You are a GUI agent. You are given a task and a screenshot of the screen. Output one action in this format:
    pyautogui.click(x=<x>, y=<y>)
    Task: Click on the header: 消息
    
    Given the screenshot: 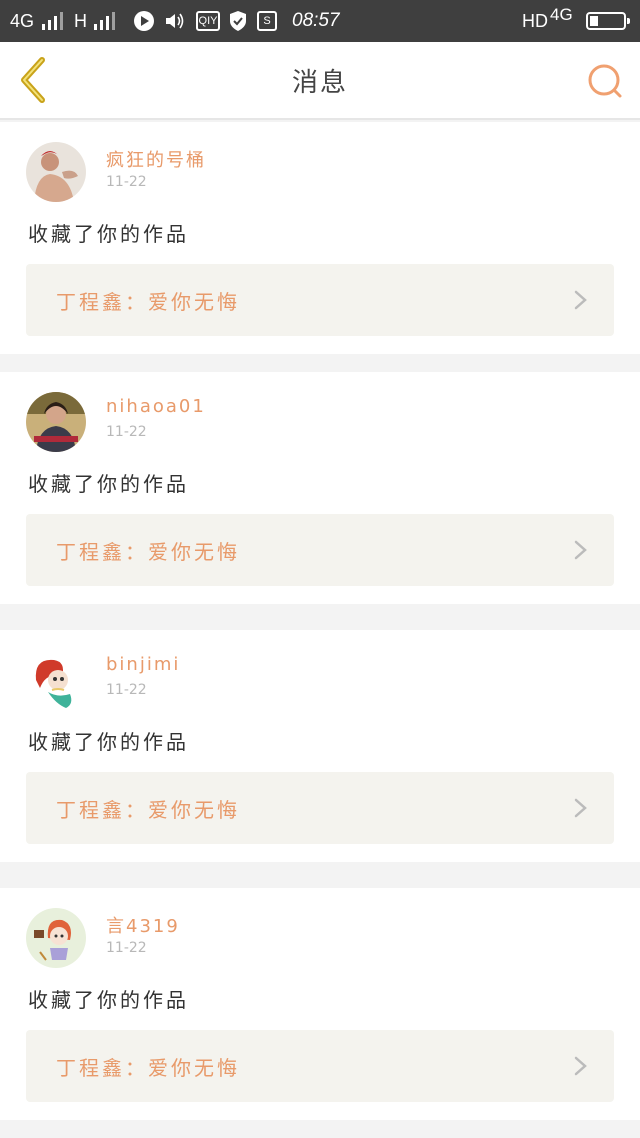 What is the action you would take?
    pyautogui.click(x=320, y=81)
    